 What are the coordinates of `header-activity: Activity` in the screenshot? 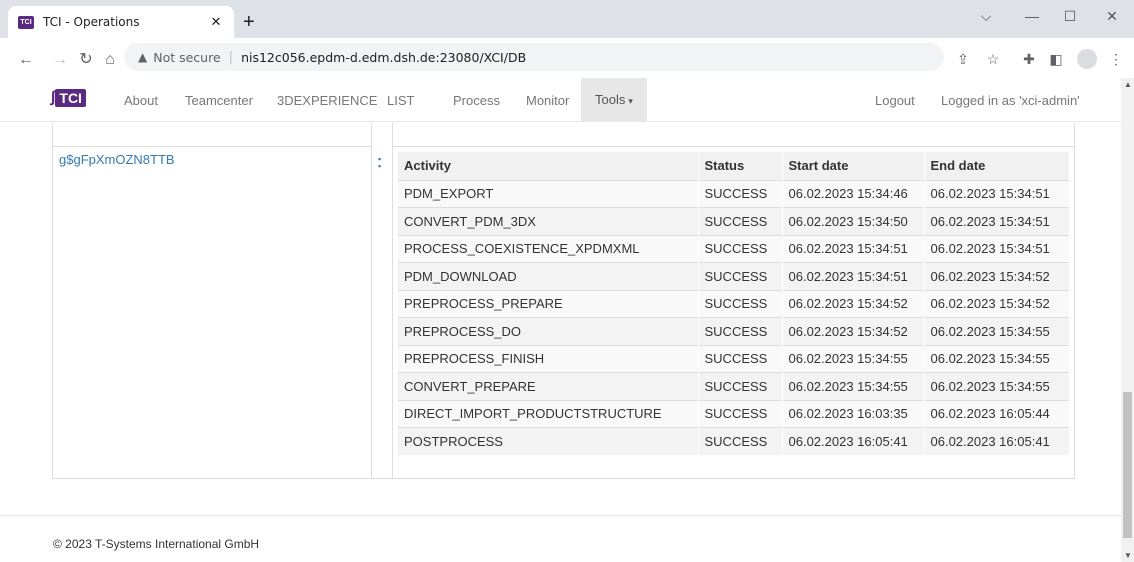 It's located at (548, 166).